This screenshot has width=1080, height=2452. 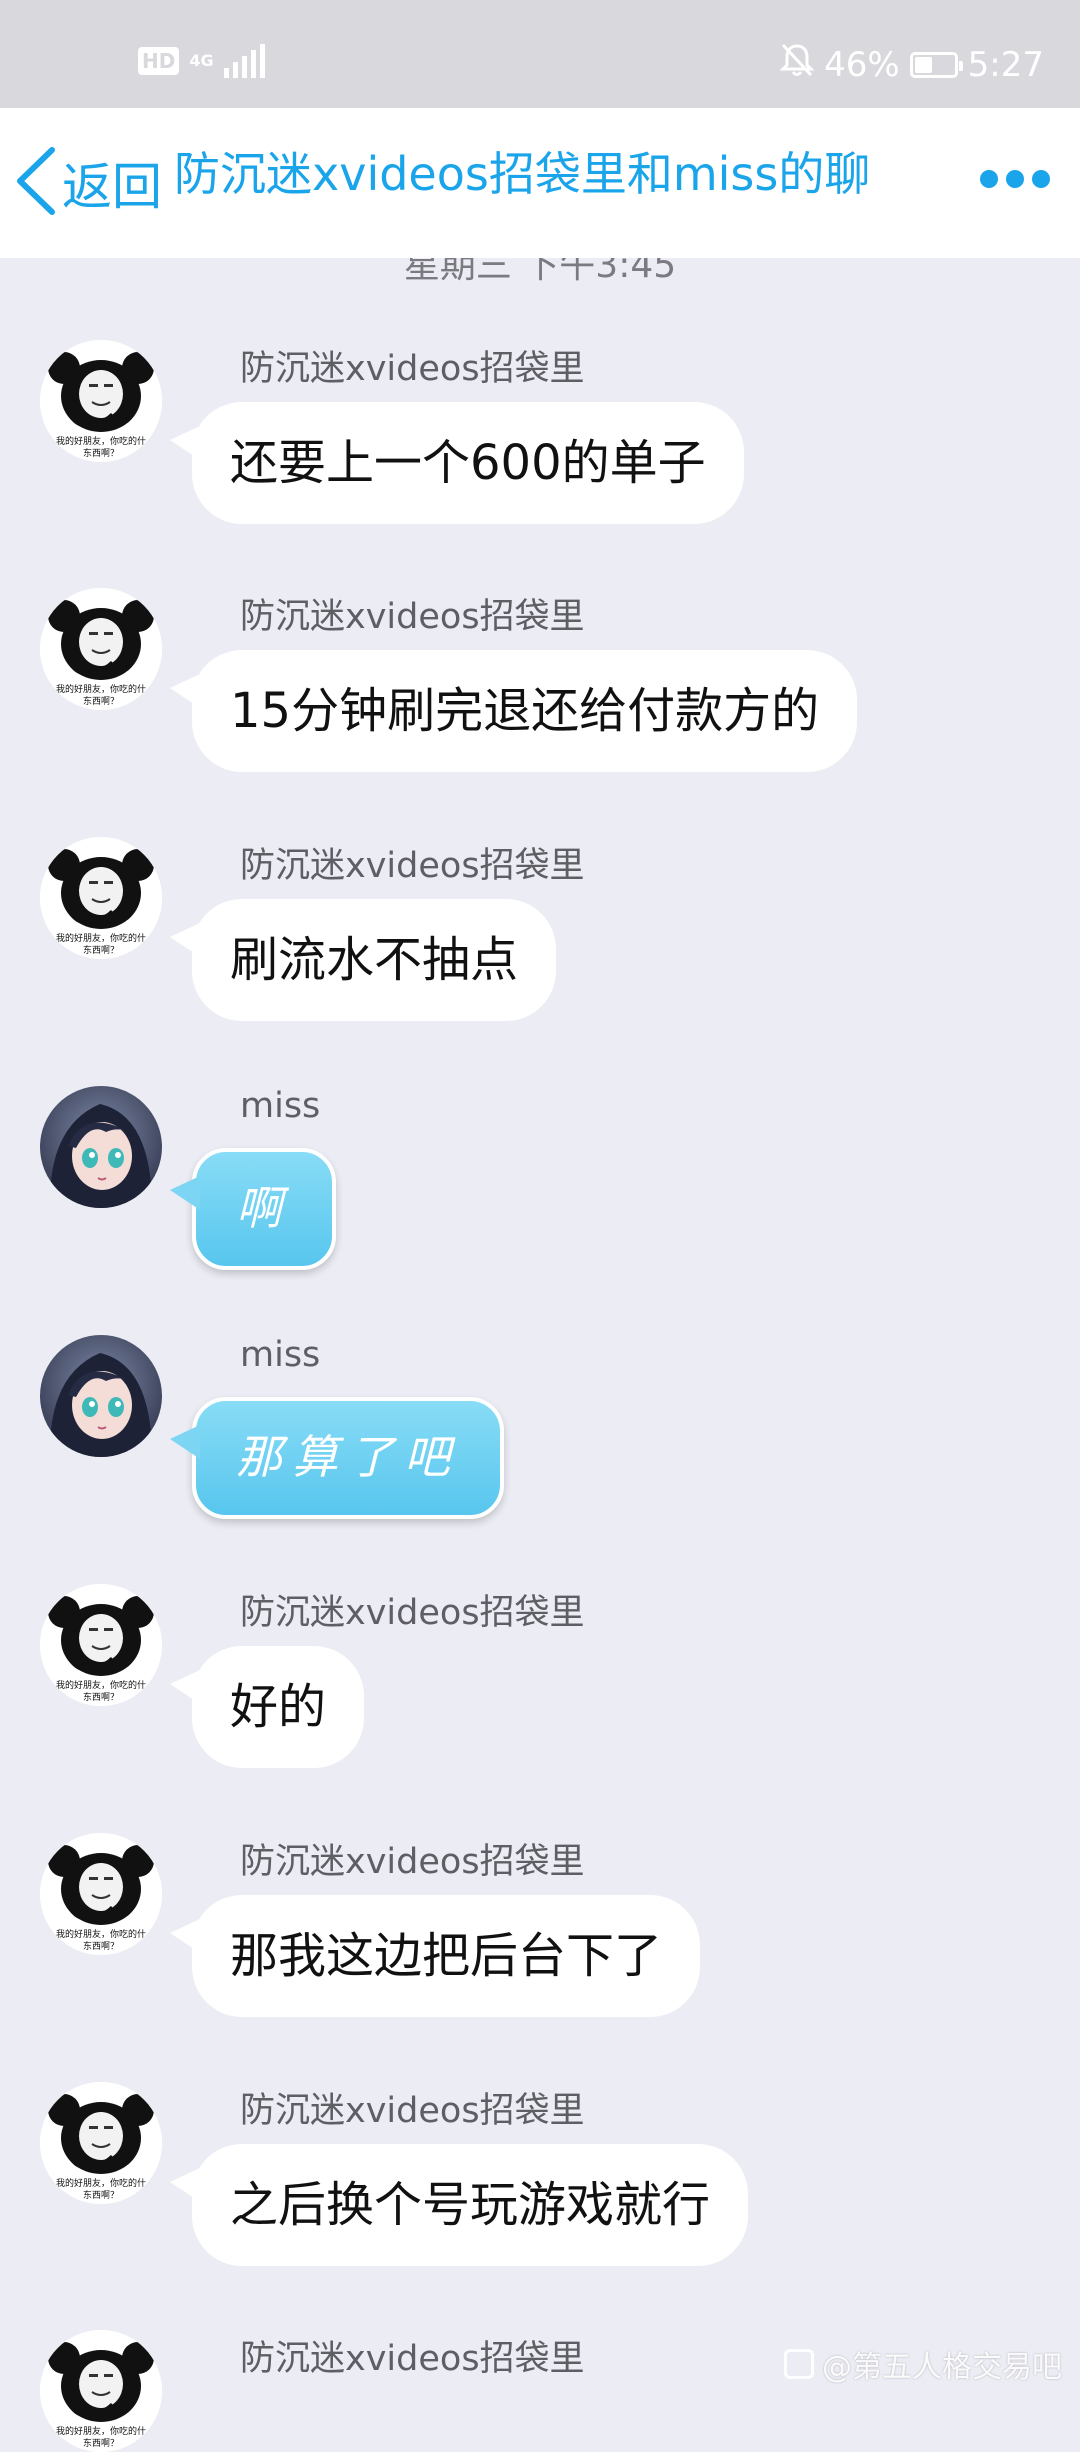 I want to click on hd-icon: HD, so click(x=159, y=61).